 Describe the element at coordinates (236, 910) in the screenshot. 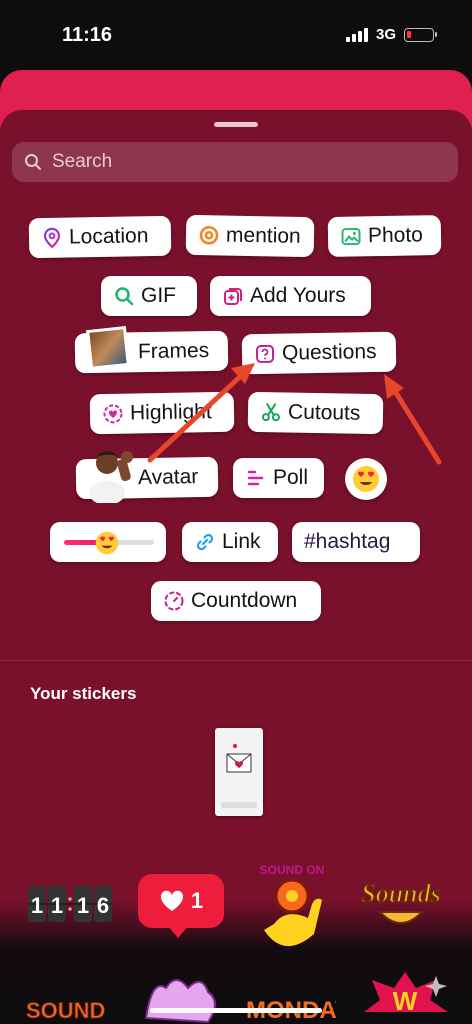

I see `gallery-row: 1 1 1 6 1 SOUND ON Sounds` at that location.